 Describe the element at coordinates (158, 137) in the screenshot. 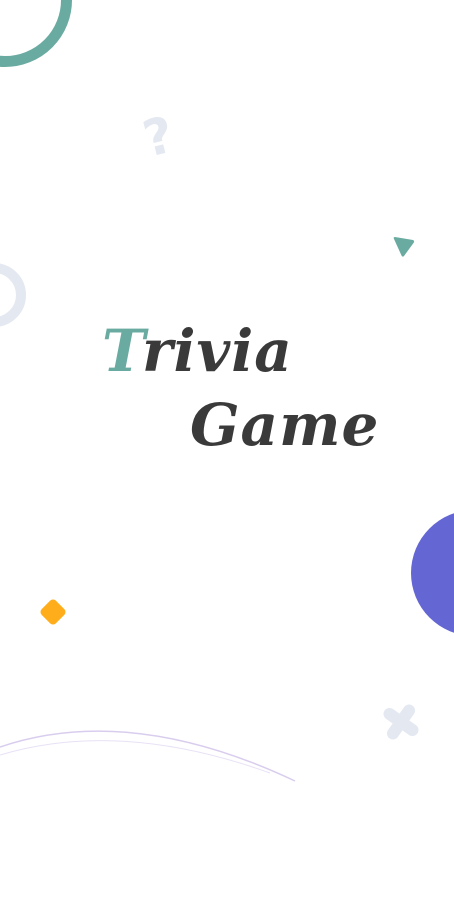

I see `question-mark-icon: ?` at that location.